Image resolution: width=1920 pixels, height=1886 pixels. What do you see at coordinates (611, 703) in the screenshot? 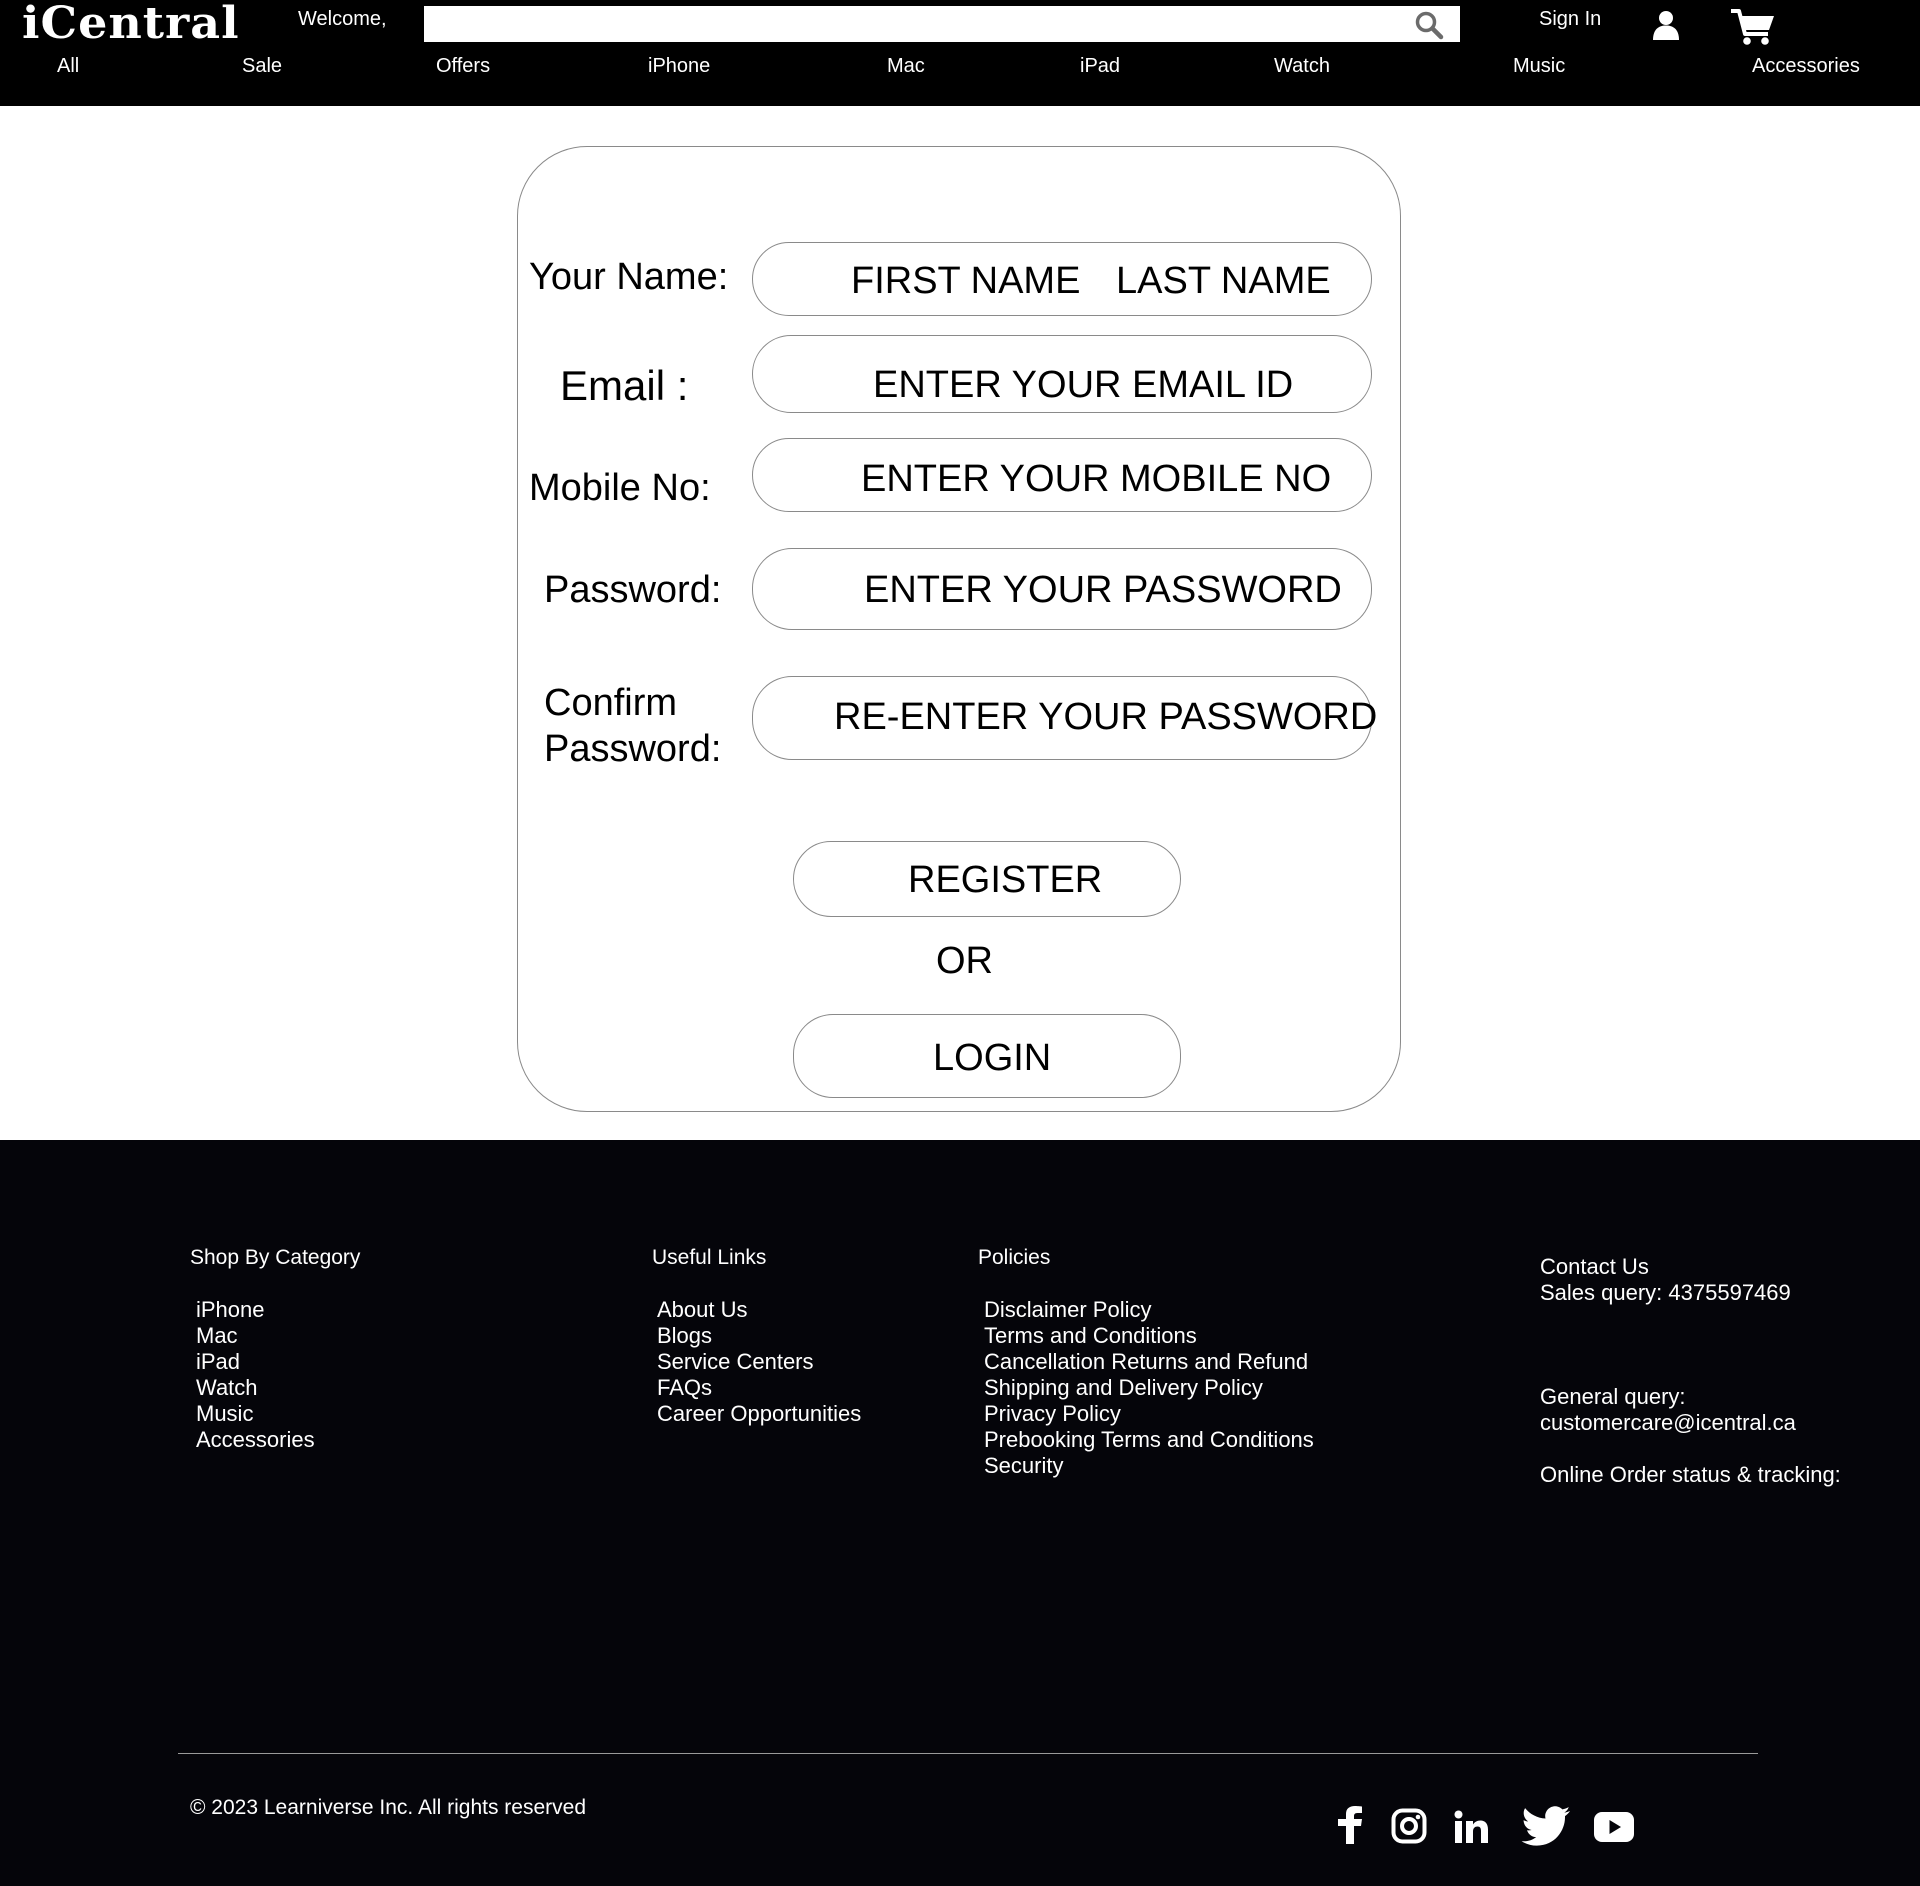
I see `confirm-password-label-line1: Confirm` at bounding box center [611, 703].